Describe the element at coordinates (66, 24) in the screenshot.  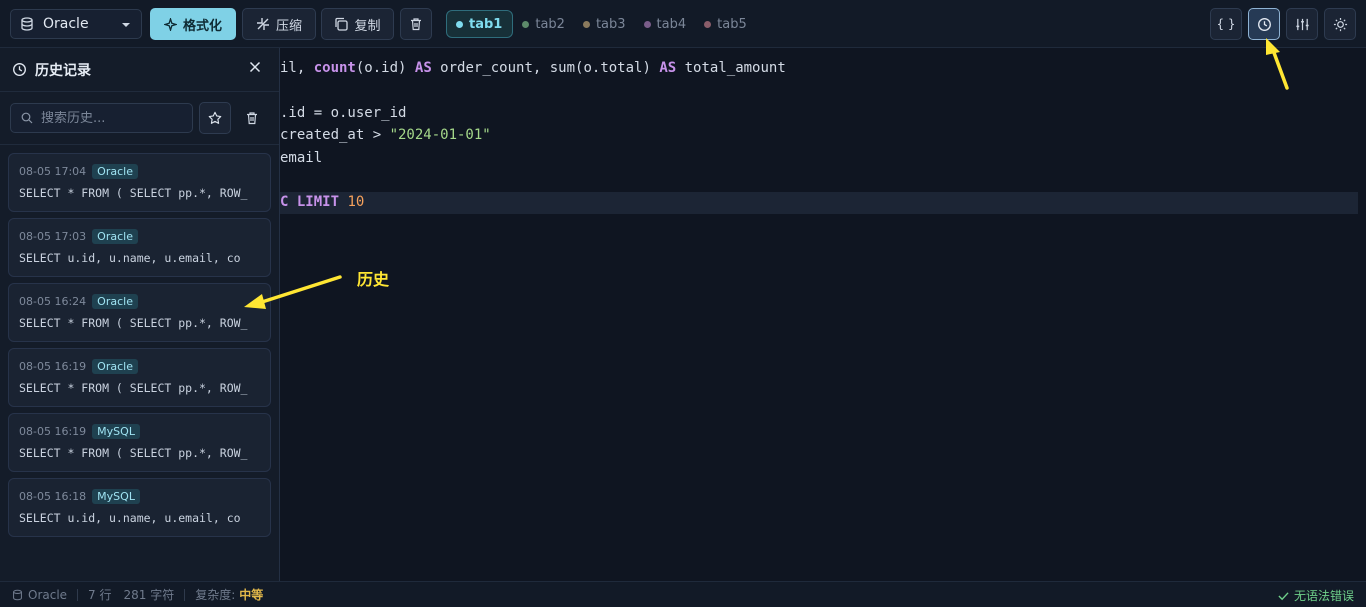
I see `database-select-label: Oracle` at that location.